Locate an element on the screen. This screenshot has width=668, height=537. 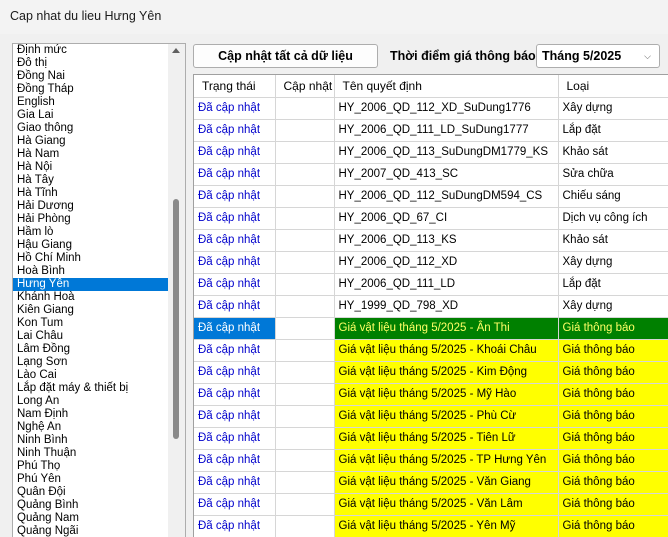
column-header-type: Loại is located at coordinates (613, 86).